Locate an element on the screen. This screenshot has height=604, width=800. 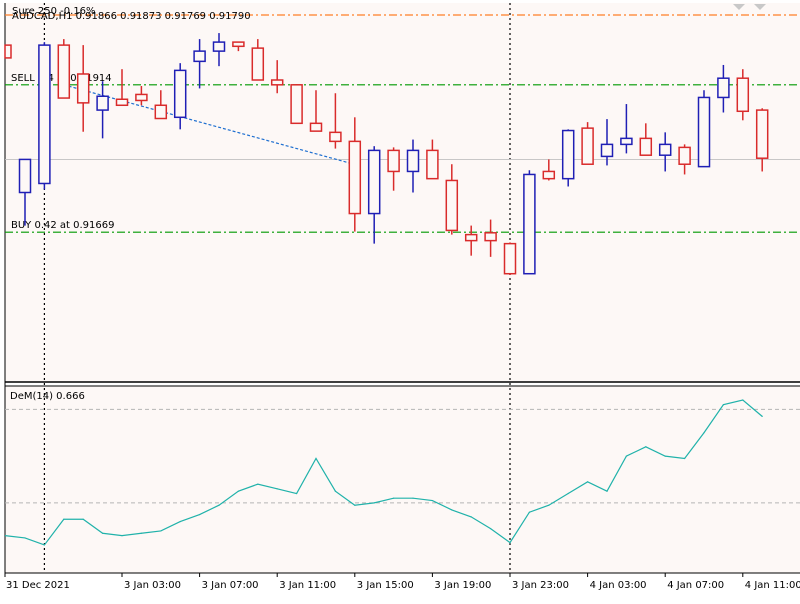
x-tick-label-1: 3 Jan 03:00 is located at coordinates (152, 585).